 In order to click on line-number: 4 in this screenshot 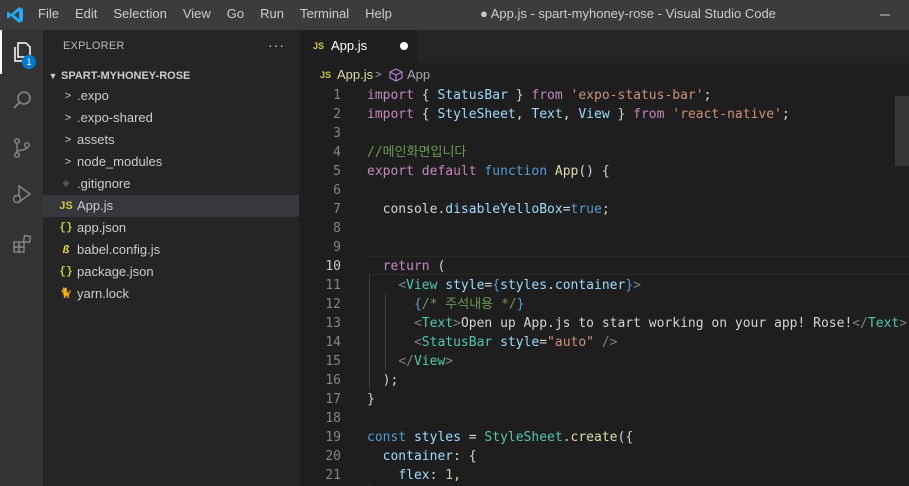, I will do `click(337, 152)`.